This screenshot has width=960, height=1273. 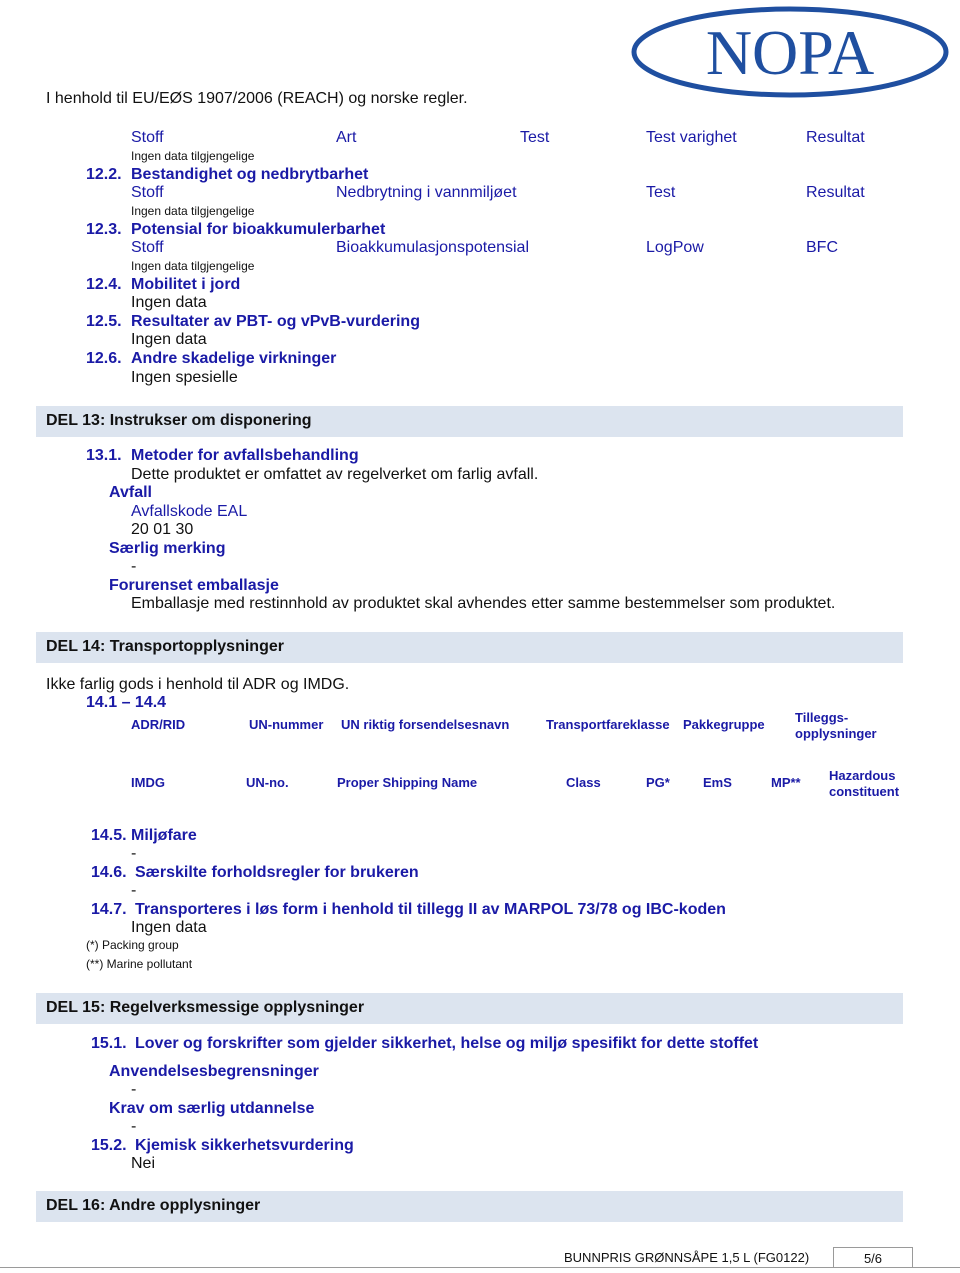 I want to click on table-header-bioakkumulasjon: Bioakkumulasjonspotensial, so click(x=432, y=247).